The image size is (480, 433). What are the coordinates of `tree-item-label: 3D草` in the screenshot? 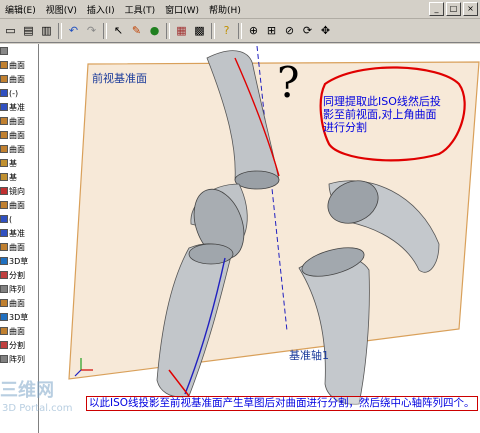 It's located at (19, 261).